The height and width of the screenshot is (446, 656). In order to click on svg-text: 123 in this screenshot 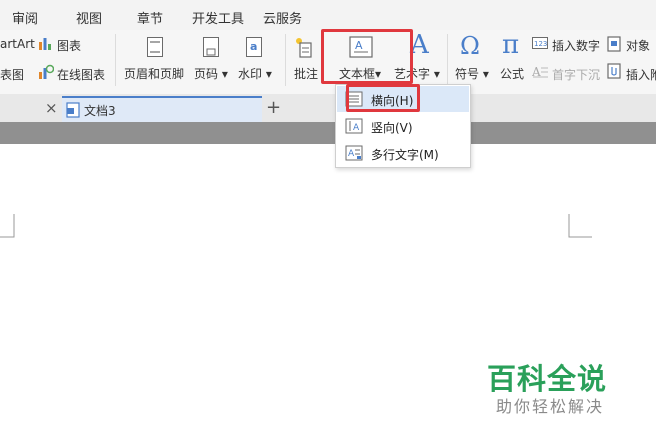, I will do `click(540, 44)`.